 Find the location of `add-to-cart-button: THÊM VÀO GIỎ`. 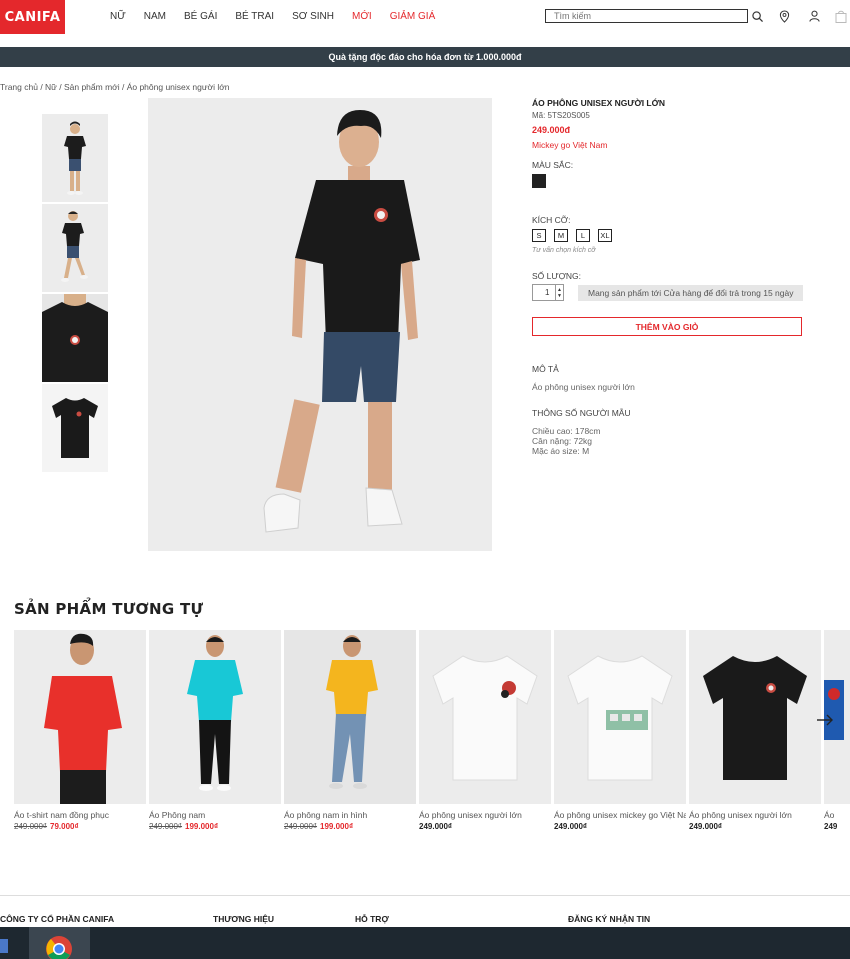

add-to-cart-button: THÊM VÀO GIỎ is located at coordinates (667, 326).